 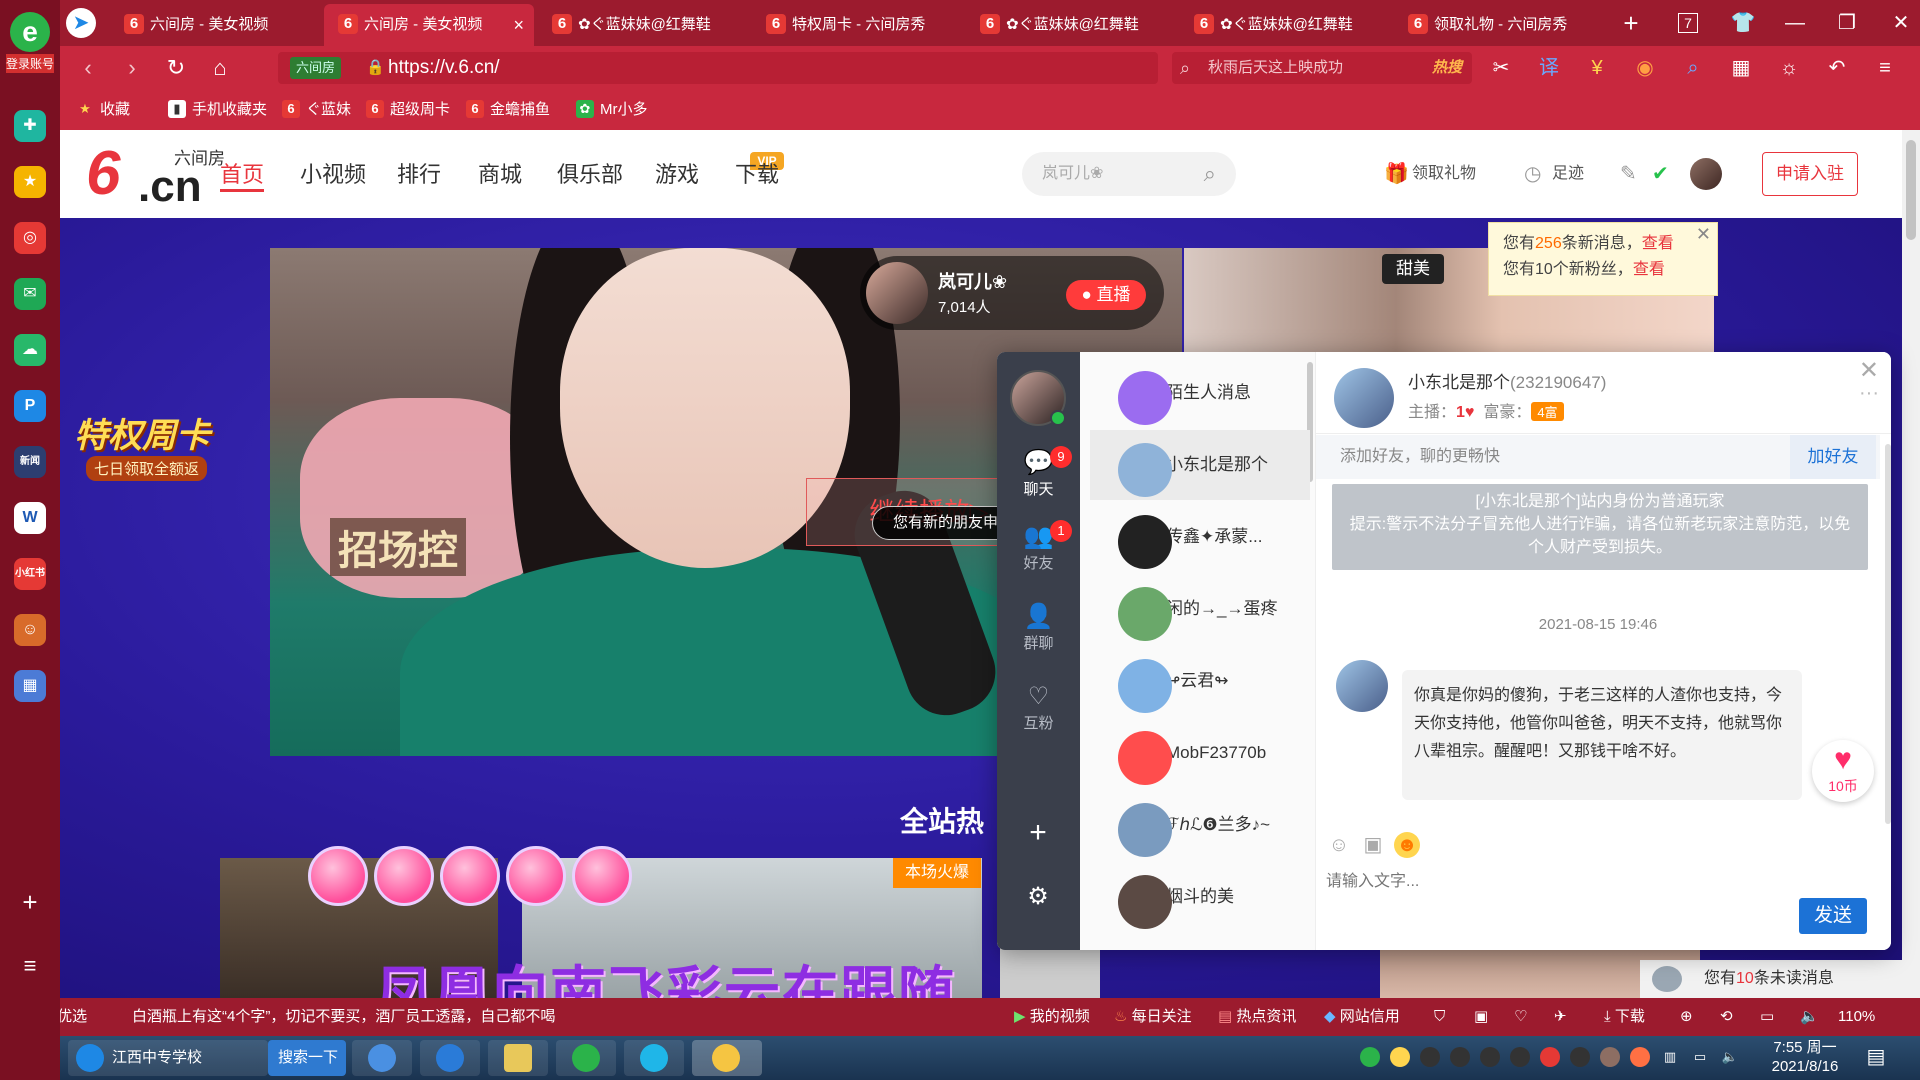 What do you see at coordinates (343, 1017) in the screenshot?
I see `status-news-ticker: 白酒瓶上有这“4个字”，切记不要买，酒厂员工透露，自己都不喝` at bounding box center [343, 1017].